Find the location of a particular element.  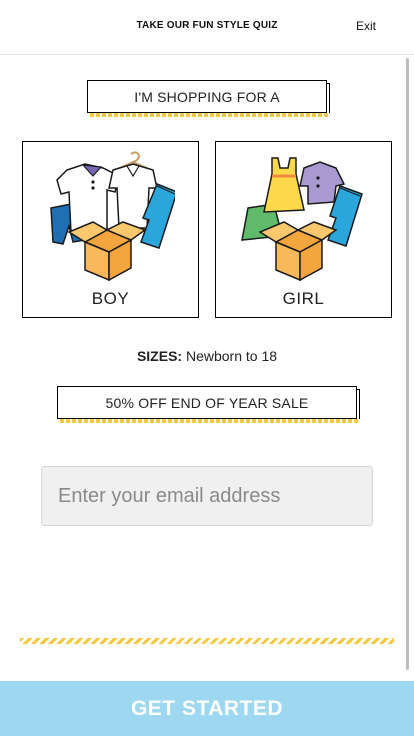

option-card-girl: GIRL is located at coordinates (303, 229).